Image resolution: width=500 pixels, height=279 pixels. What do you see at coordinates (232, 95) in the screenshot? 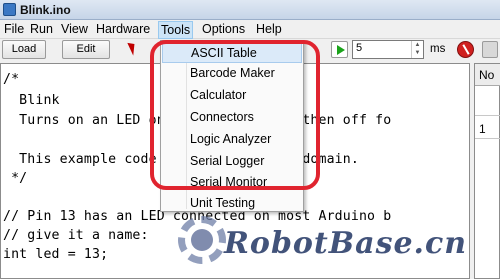
I see `menu-item-calculator: Calculator` at bounding box center [232, 95].